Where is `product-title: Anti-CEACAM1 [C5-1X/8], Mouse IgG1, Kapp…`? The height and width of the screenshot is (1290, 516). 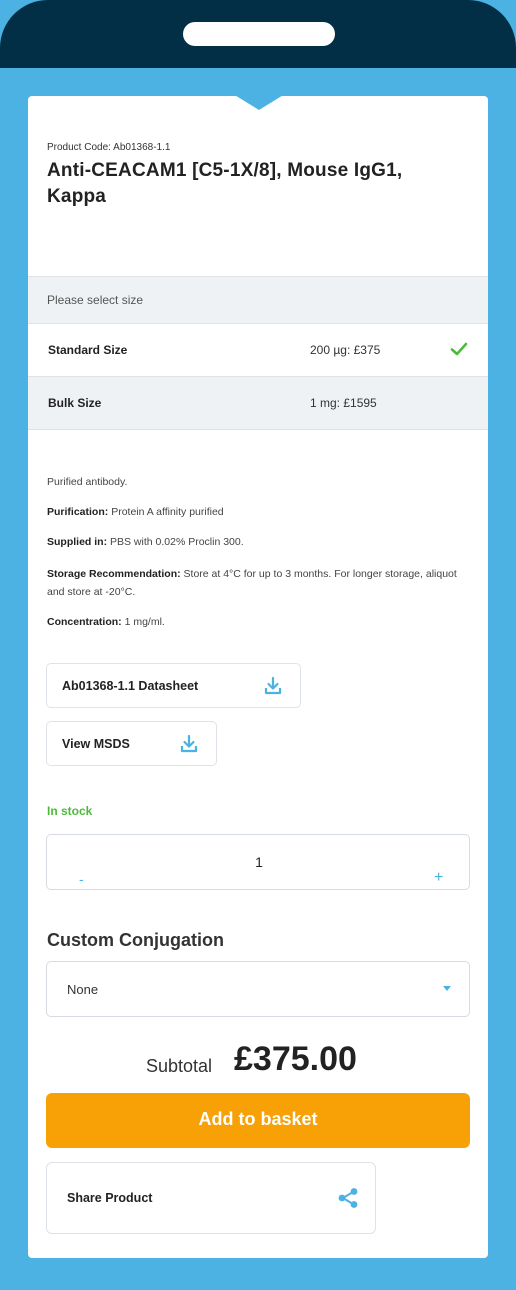
product-title: Anti-CEACAM1 [C5-1X/8], Mouse IgG1, Kapp… is located at coordinates (225, 183).